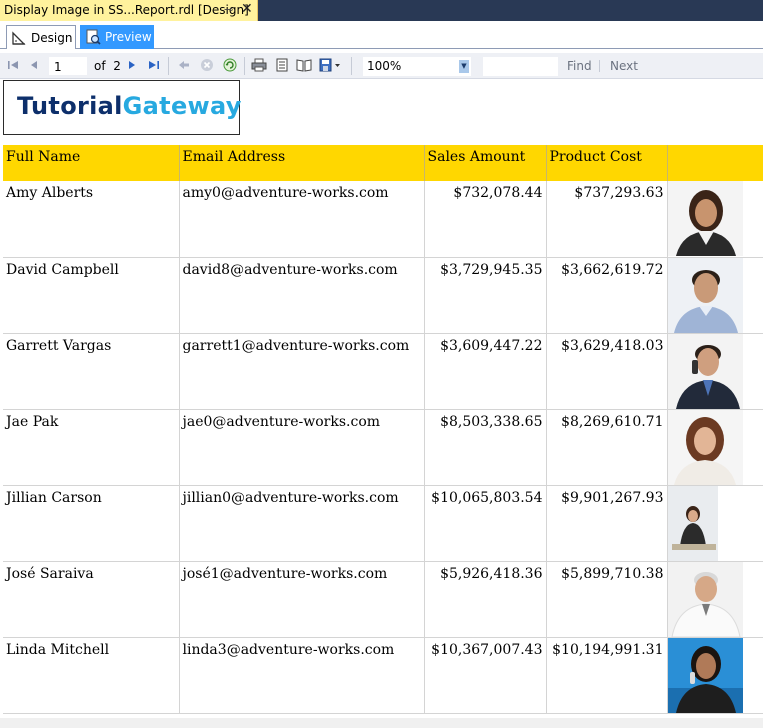  I want to click on bottom-scroll-area, so click(381, 723).